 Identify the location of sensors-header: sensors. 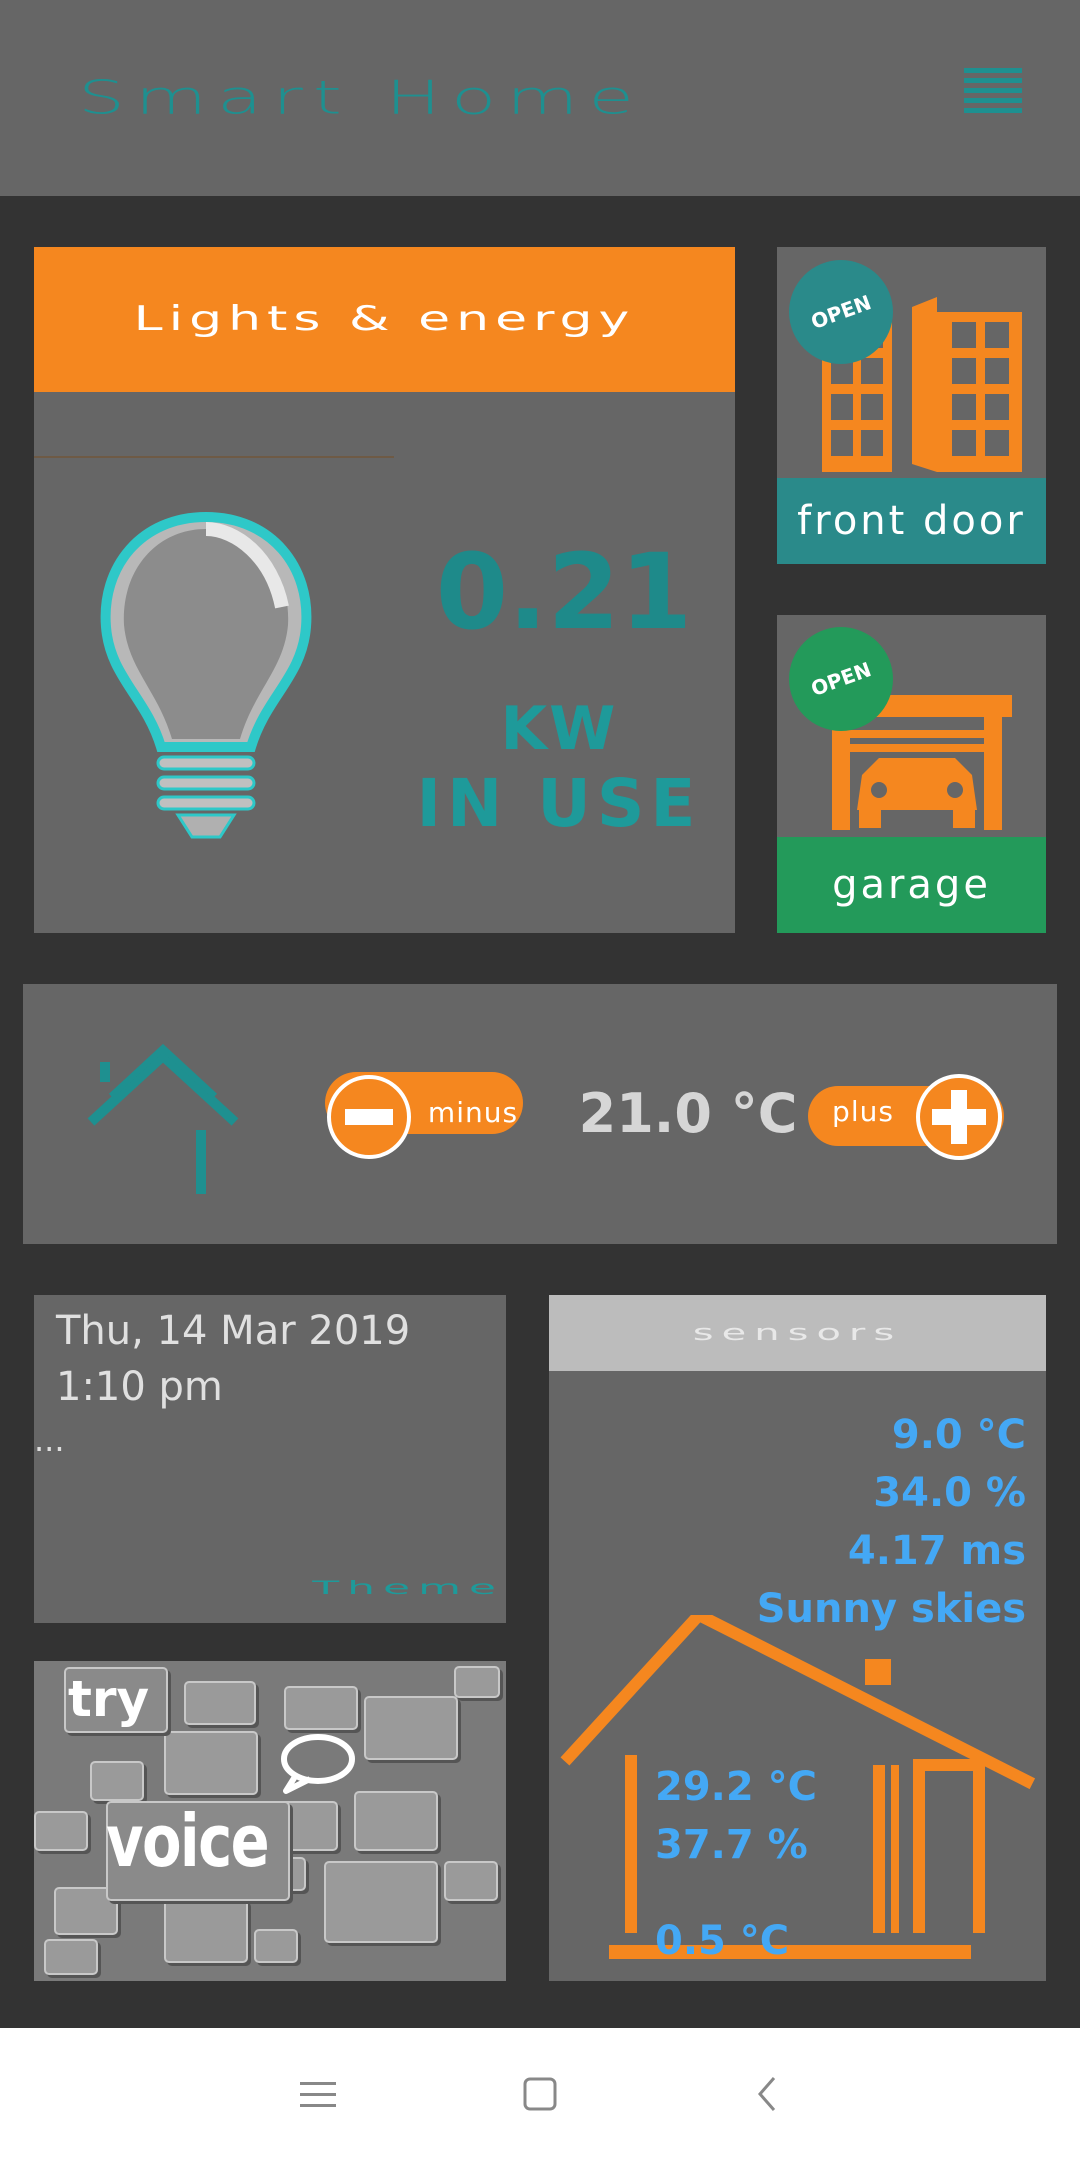
(797, 1333).